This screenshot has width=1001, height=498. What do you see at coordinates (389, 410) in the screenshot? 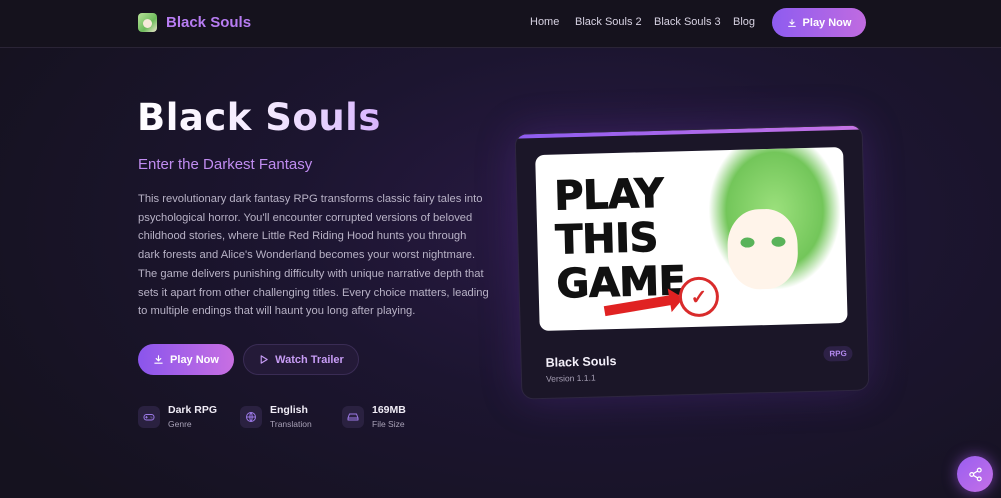
I see `file-size-value: 169MB` at bounding box center [389, 410].